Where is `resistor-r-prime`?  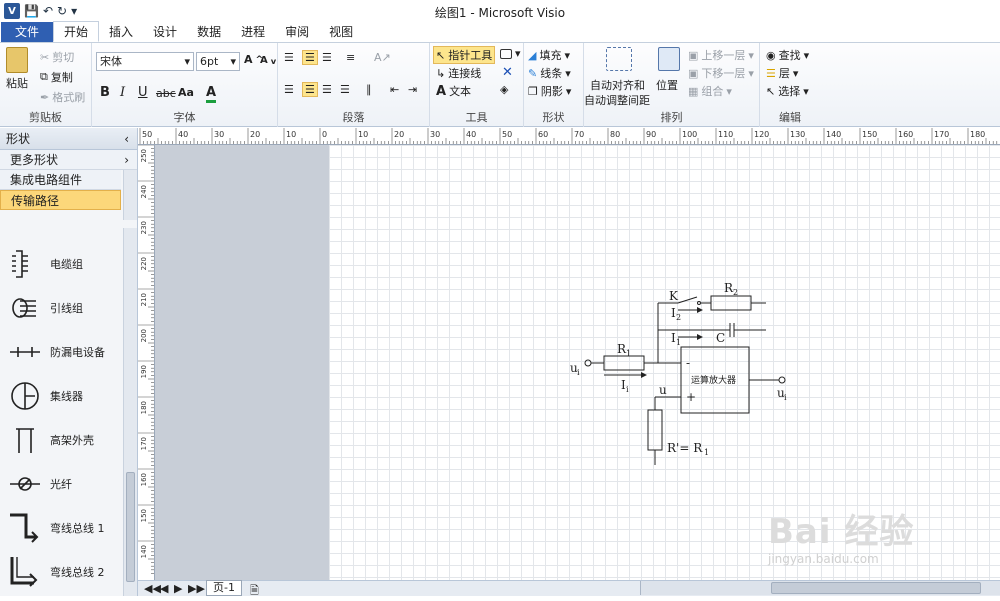 resistor-r-prime is located at coordinates (655, 430).